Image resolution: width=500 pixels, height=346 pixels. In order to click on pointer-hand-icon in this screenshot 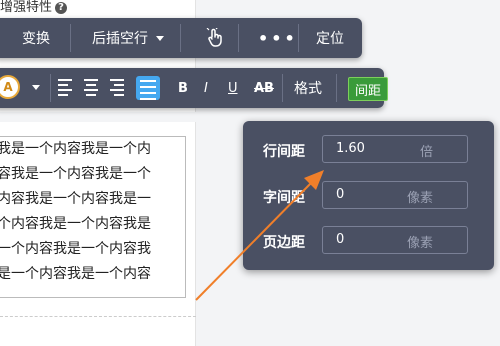, I will do `click(215, 38)`.